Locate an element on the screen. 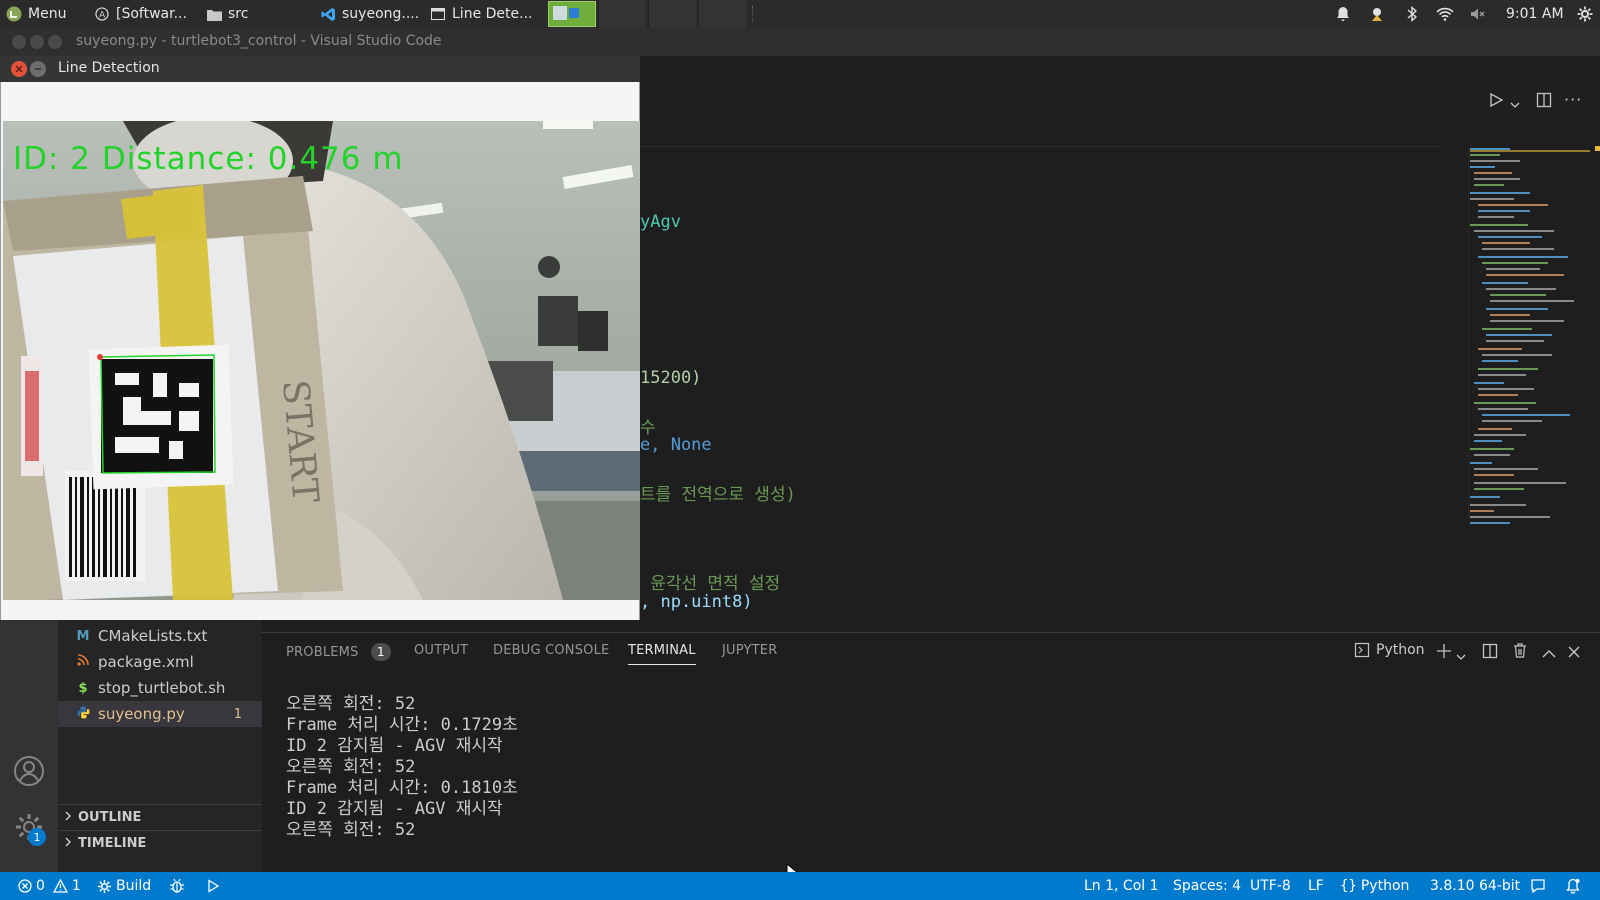 The image size is (1600, 900). update-manager-icon is located at coordinates (1377, 14).